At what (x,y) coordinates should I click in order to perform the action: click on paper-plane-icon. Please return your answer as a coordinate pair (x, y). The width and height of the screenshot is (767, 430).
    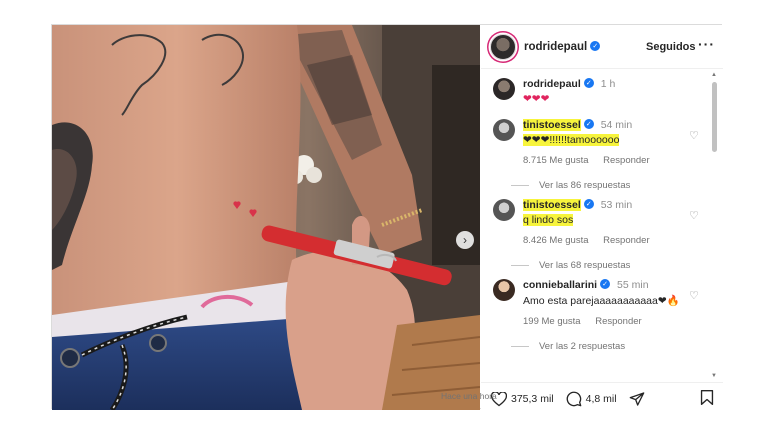
    Looking at the image, I should click on (636, 399).